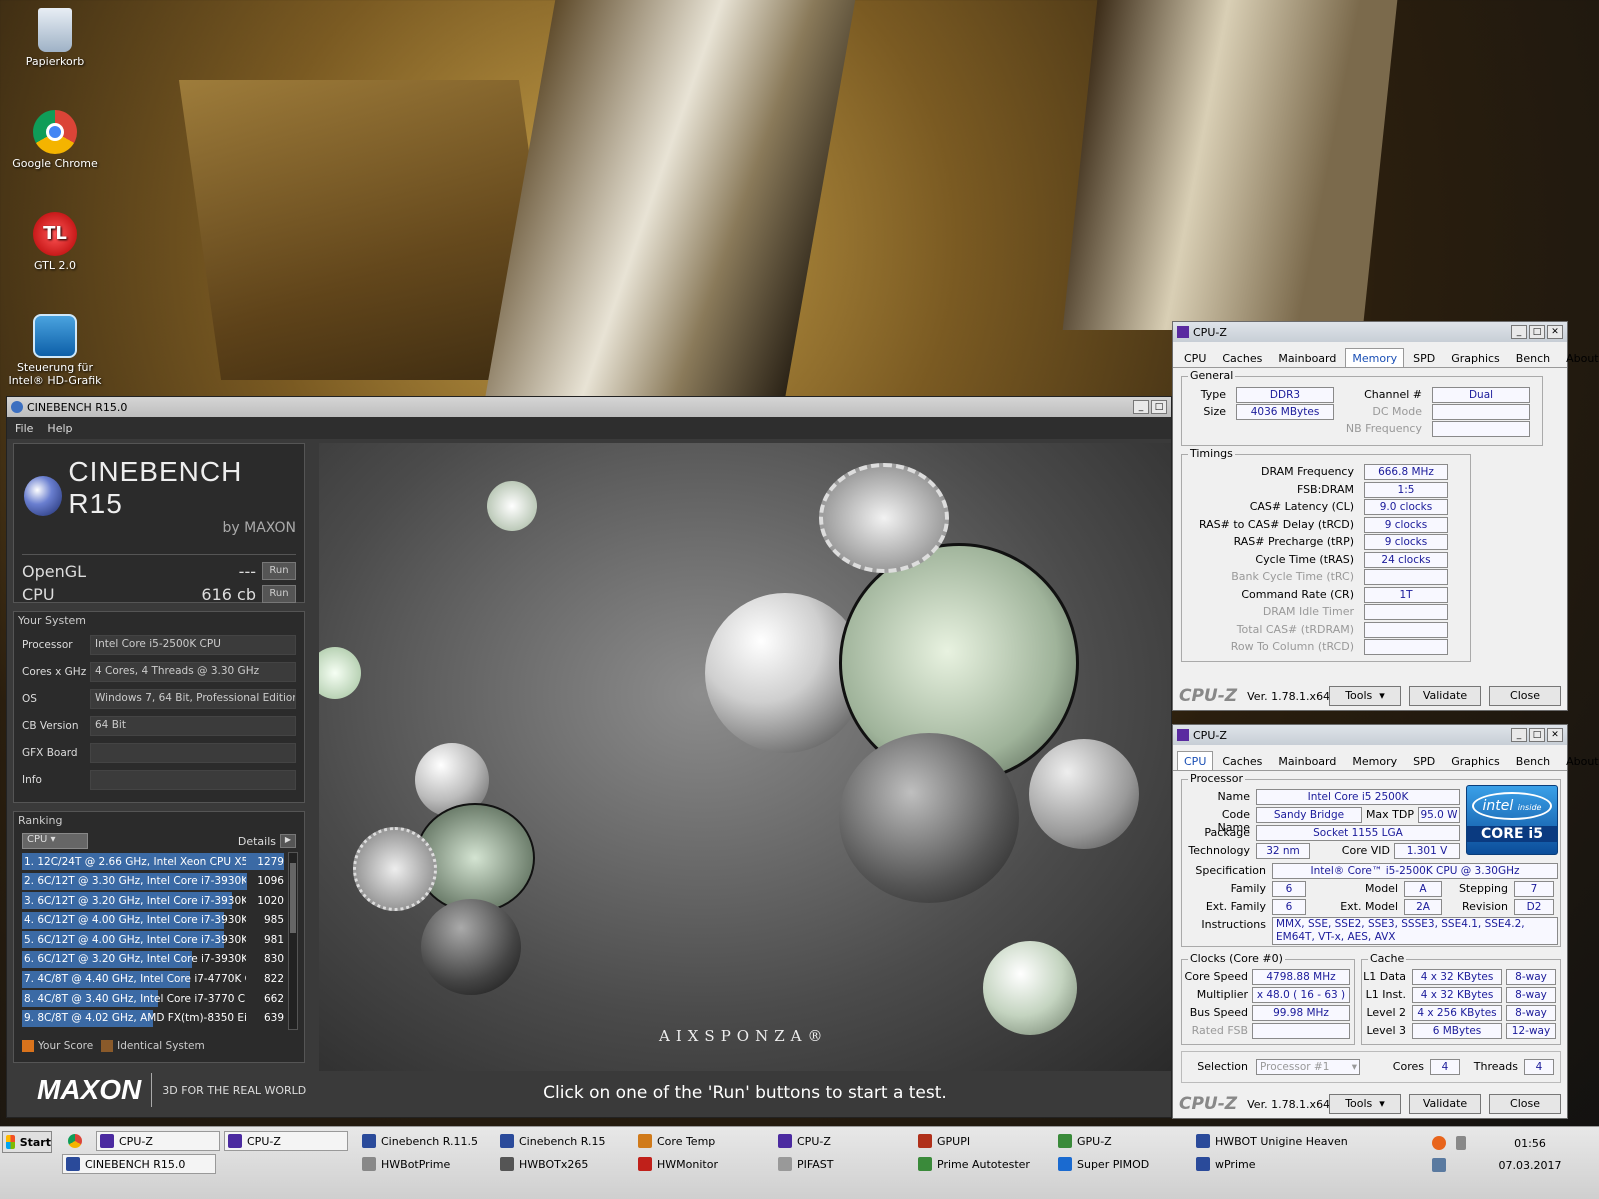 The height and width of the screenshot is (1199, 1599). I want to click on cinebench-logo-icon, so click(43, 496).